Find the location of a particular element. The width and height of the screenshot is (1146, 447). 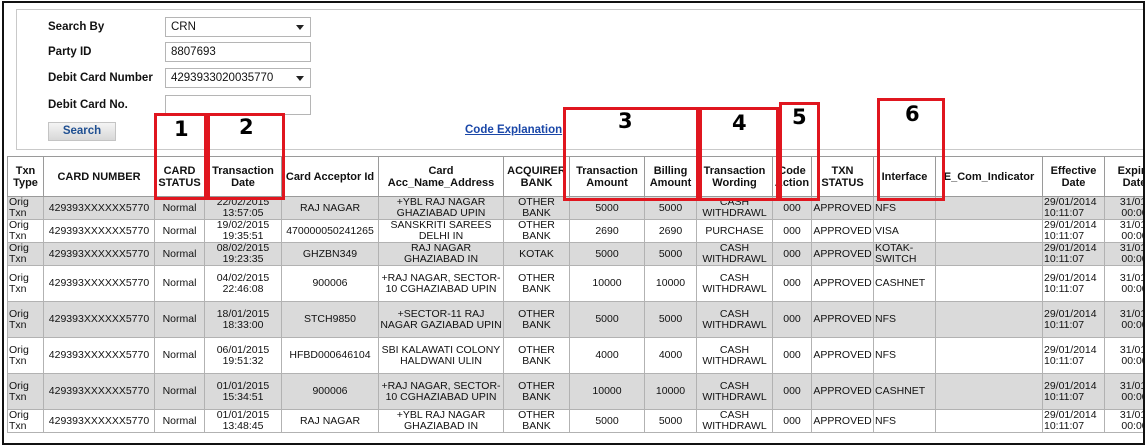

table-cell: GHZBN349 is located at coordinates (330, 254).